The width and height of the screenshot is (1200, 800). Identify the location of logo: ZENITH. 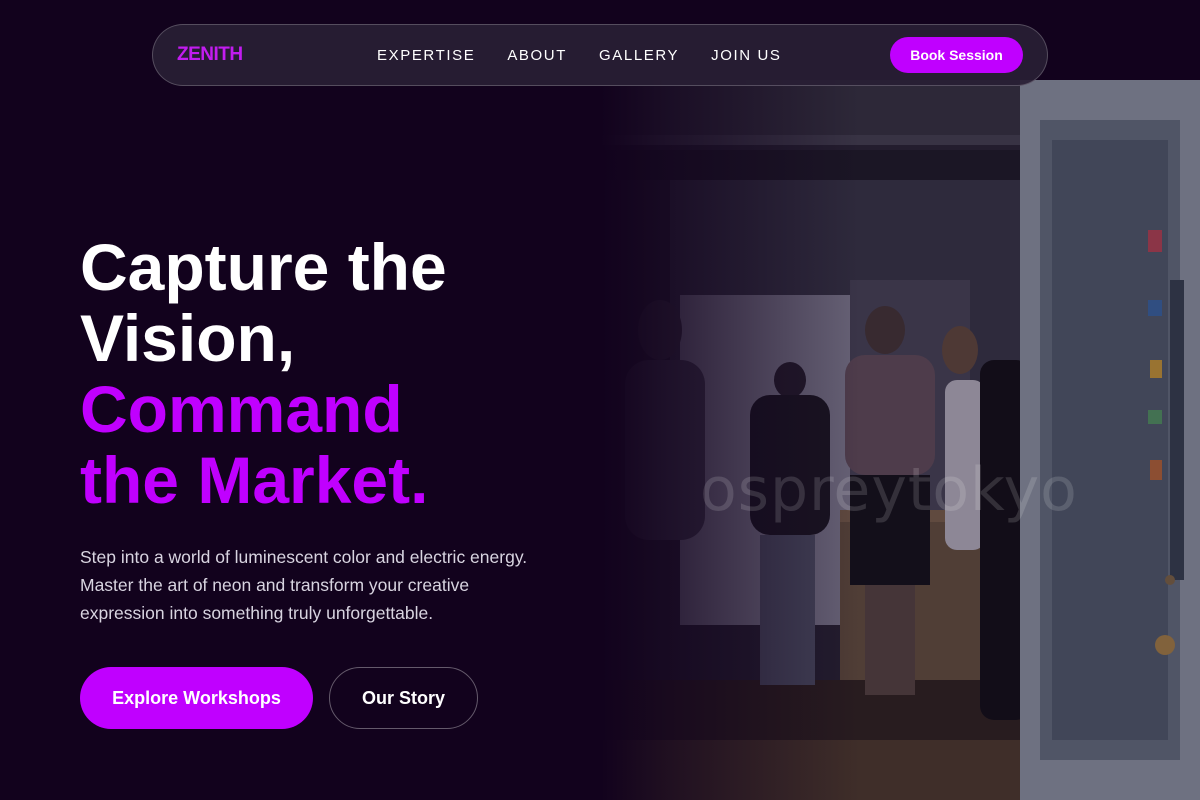
(210, 55).